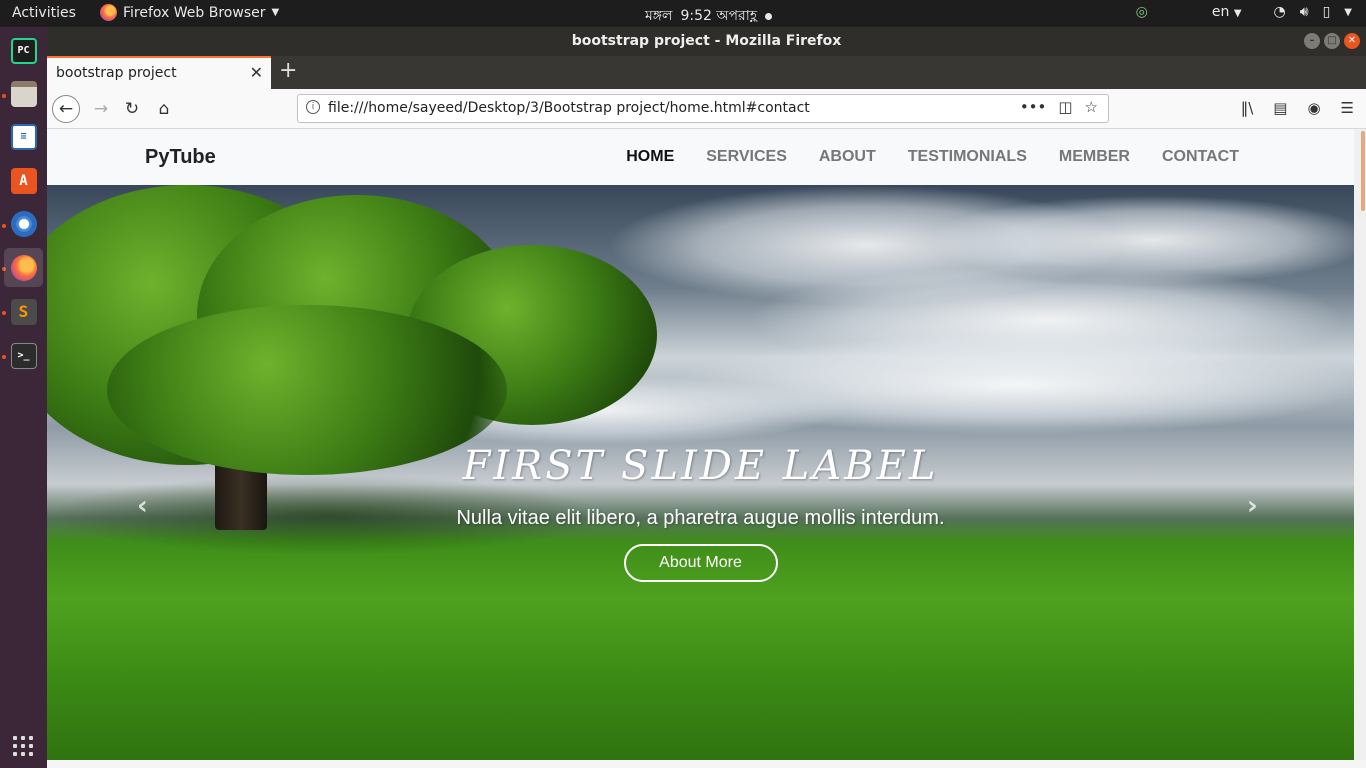 The height and width of the screenshot is (768, 1366). What do you see at coordinates (1247, 108) in the screenshot?
I see `library-icon: ‖\` at bounding box center [1247, 108].